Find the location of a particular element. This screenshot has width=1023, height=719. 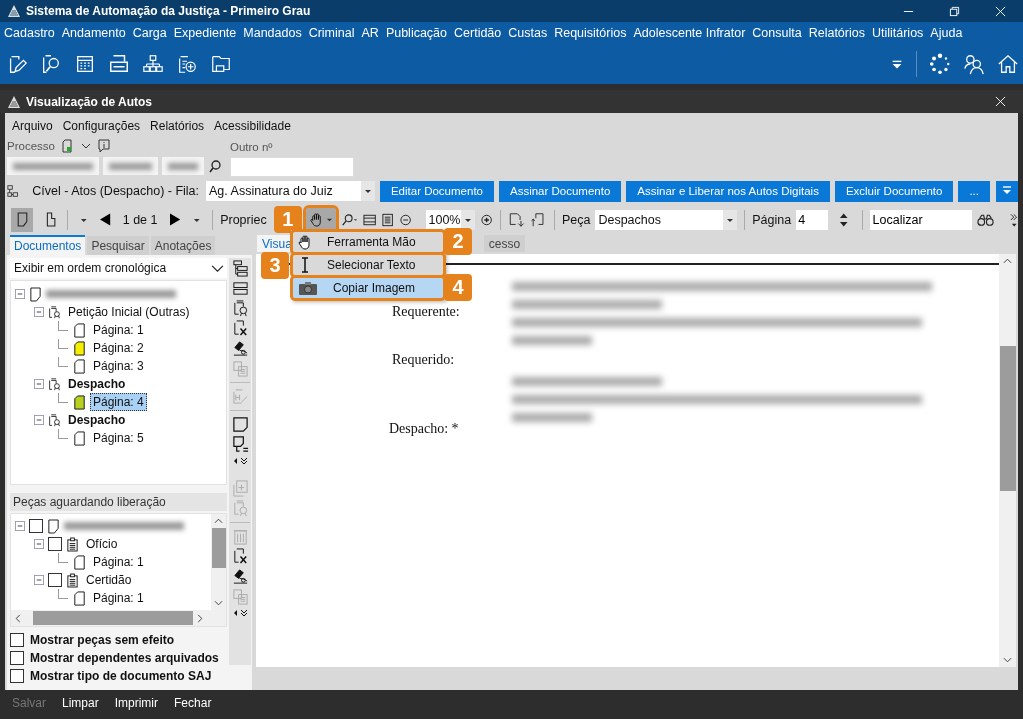

printer-icon is located at coordinates (119, 64).